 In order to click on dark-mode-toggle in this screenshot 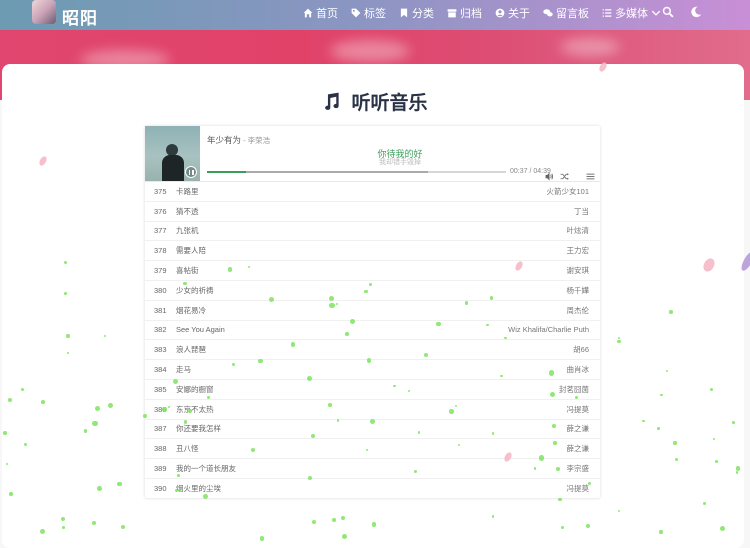, I will do `click(697, 12)`.